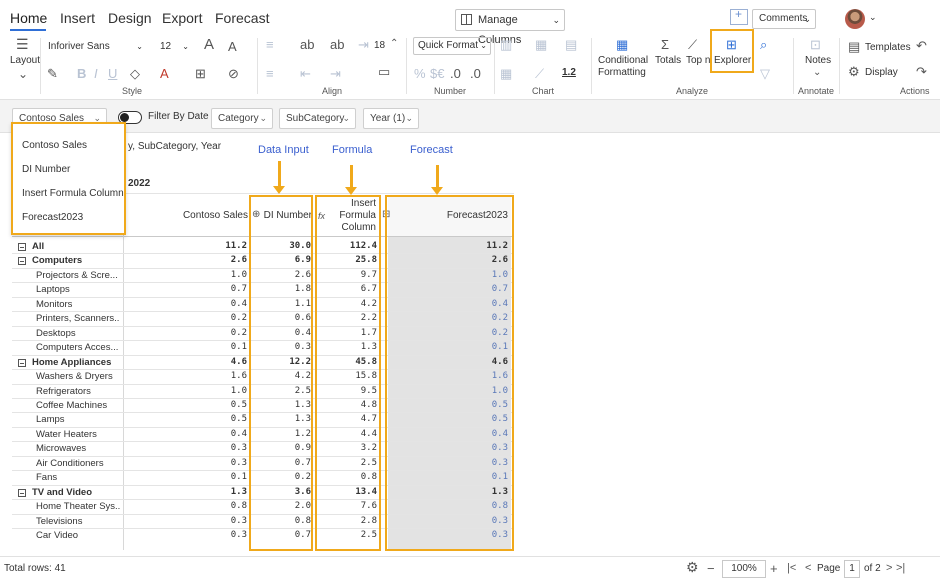  I want to click on row-label: TV and Video, so click(62, 492).